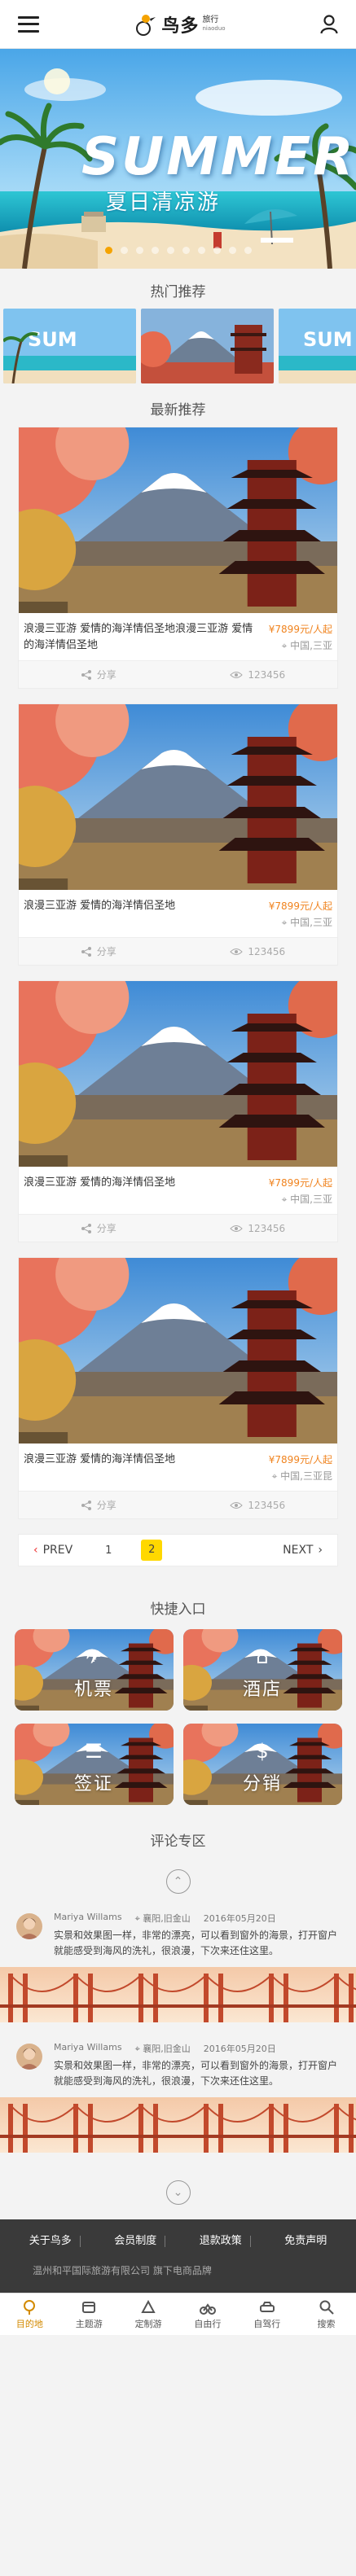  I want to click on tab-label: 搜索, so click(326, 2323).